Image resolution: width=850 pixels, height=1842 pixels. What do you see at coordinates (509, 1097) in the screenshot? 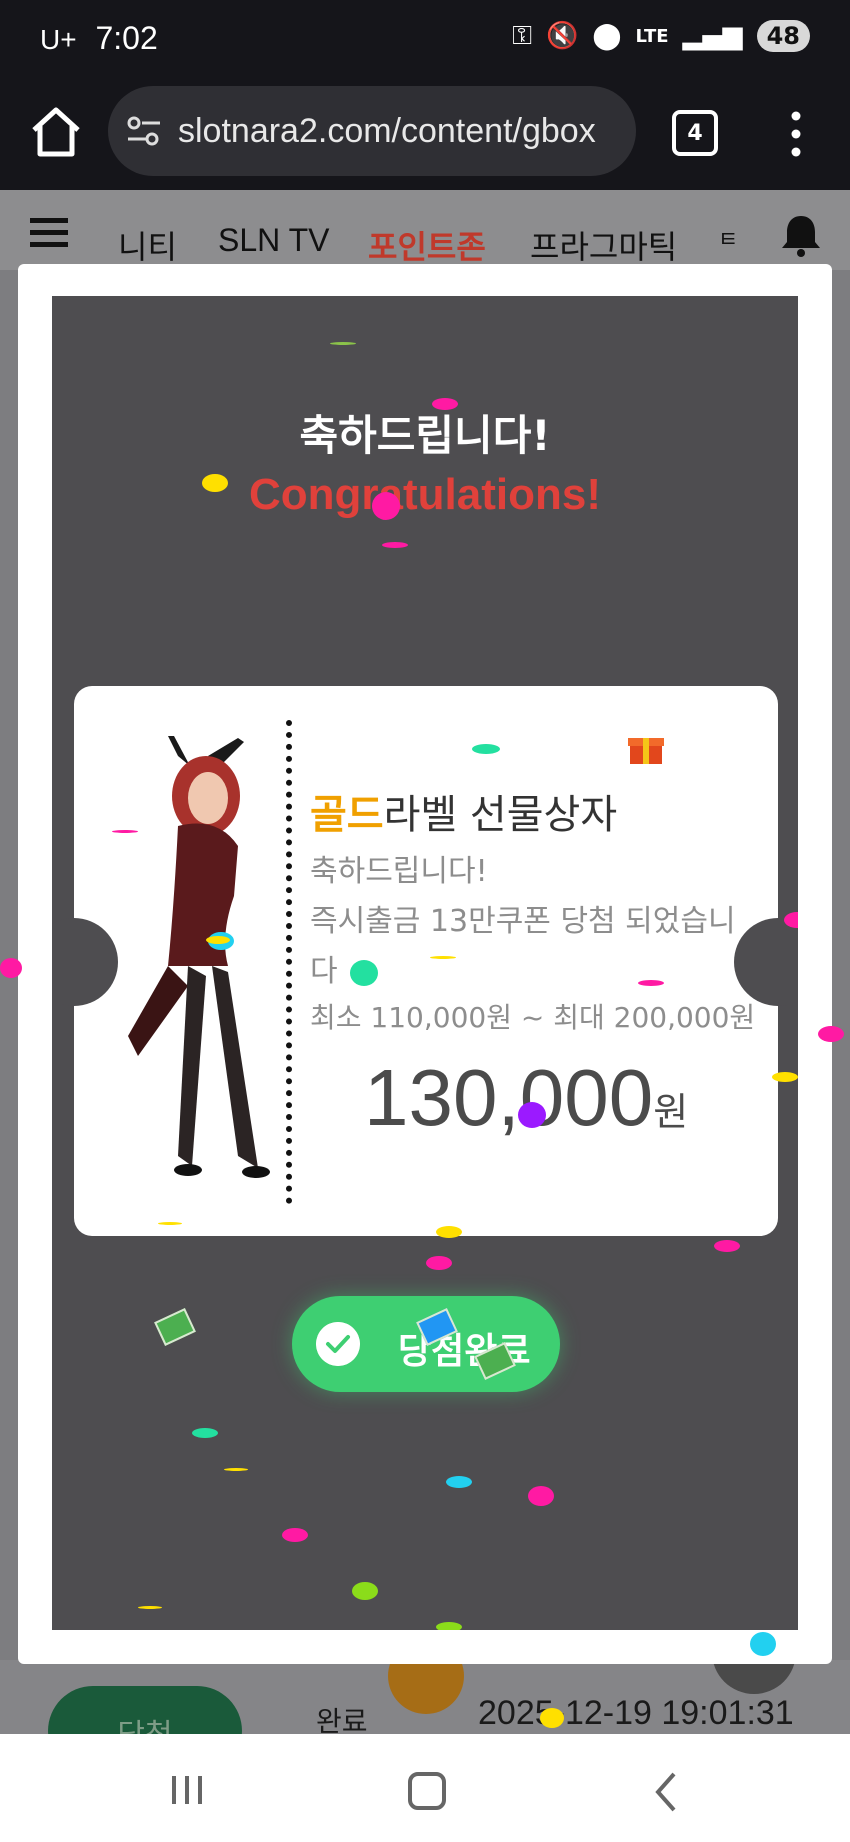
I see `coupon-amount-value: 130,000` at bounding box center [509, 1097].